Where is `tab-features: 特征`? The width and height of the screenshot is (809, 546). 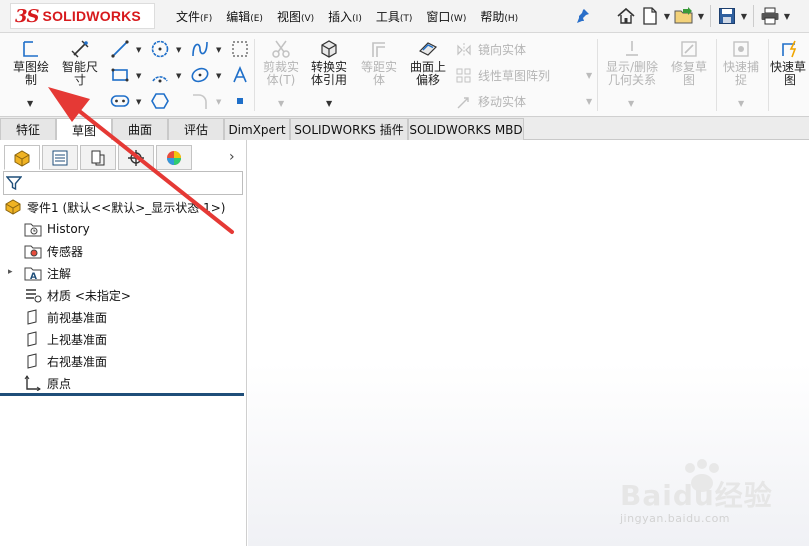 tab-features: 特征 is located at coordinates (28, 129).